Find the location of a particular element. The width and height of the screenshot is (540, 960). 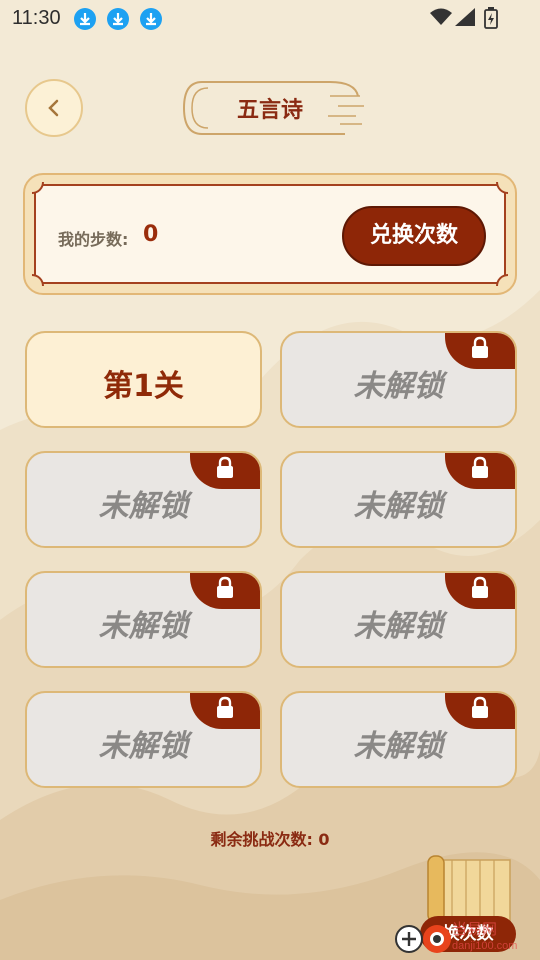

steps-value: 0 is located at coordinates (151, 234).